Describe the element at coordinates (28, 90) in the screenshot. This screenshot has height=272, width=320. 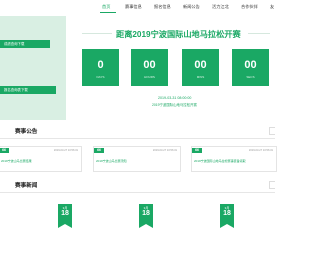
I see `registration-download-button: 报名查询表下载` at that location.